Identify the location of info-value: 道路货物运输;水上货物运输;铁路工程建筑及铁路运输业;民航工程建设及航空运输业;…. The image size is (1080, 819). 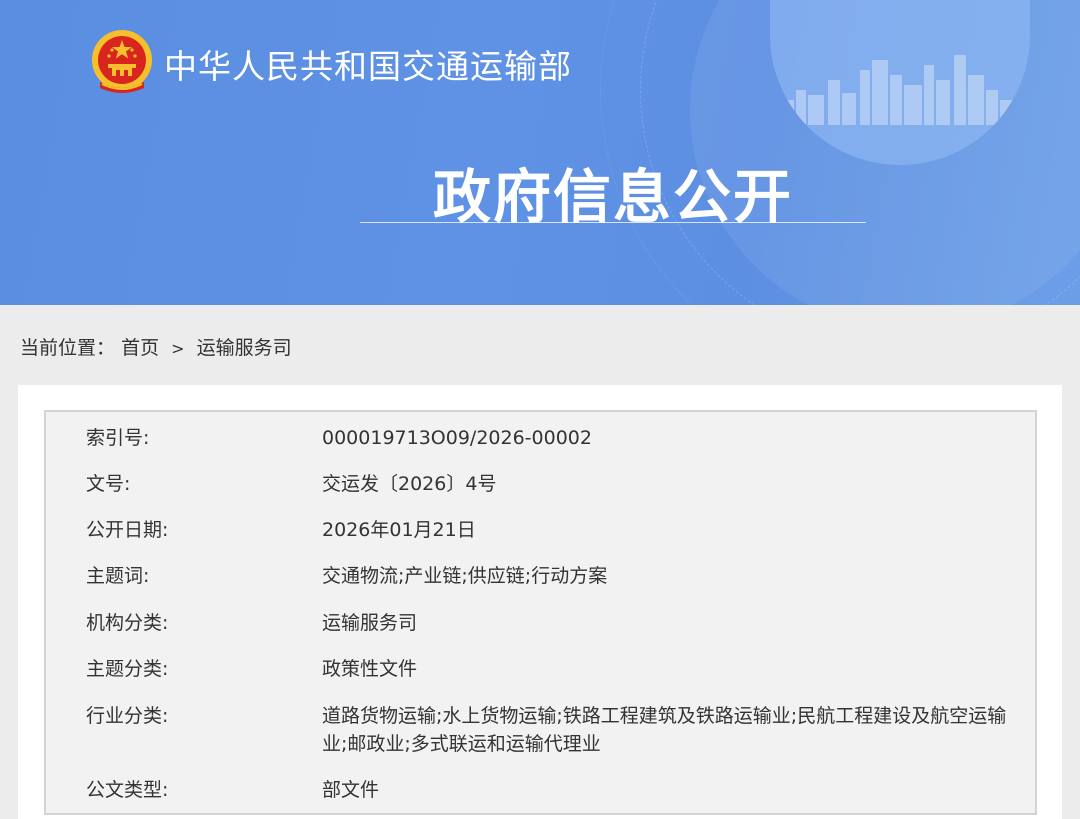
(664, 730).